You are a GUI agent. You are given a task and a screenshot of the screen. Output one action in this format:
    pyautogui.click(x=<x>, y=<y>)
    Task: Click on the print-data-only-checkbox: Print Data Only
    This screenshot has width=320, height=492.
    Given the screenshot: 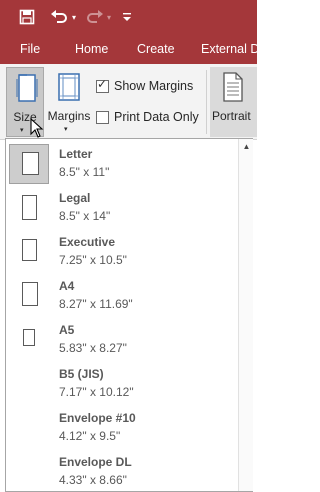 What is the action you would take?
    pyautogui.click(x=147, y=117)
    